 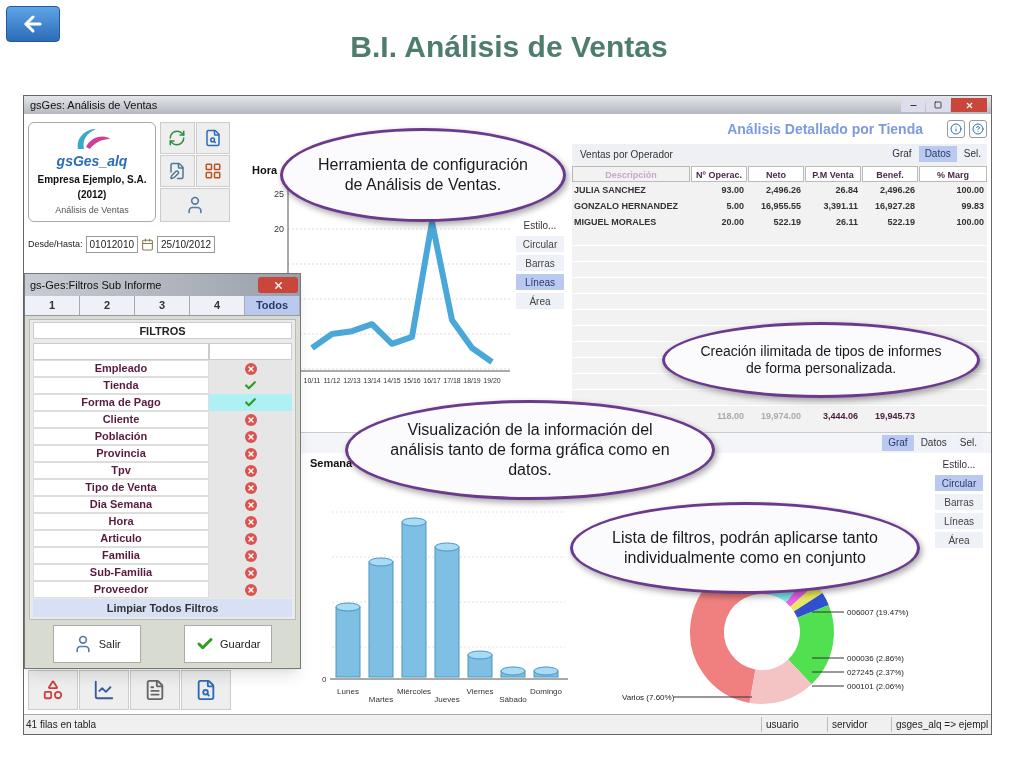 What do you see at coordinates (956, 129) in the screenshot?
I see `info-button` at bounding box center [956, 129].